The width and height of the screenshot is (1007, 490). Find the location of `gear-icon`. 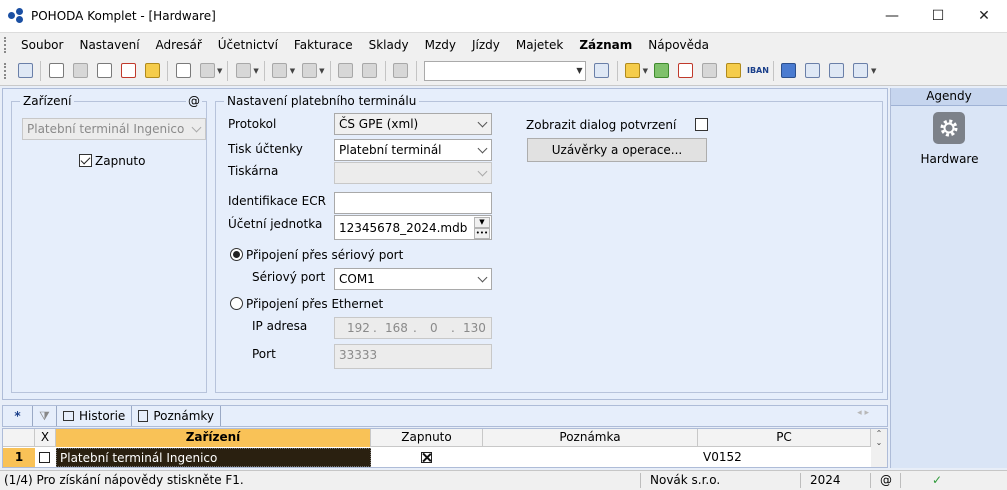

gear-icon is located at coordinates (309, 70).